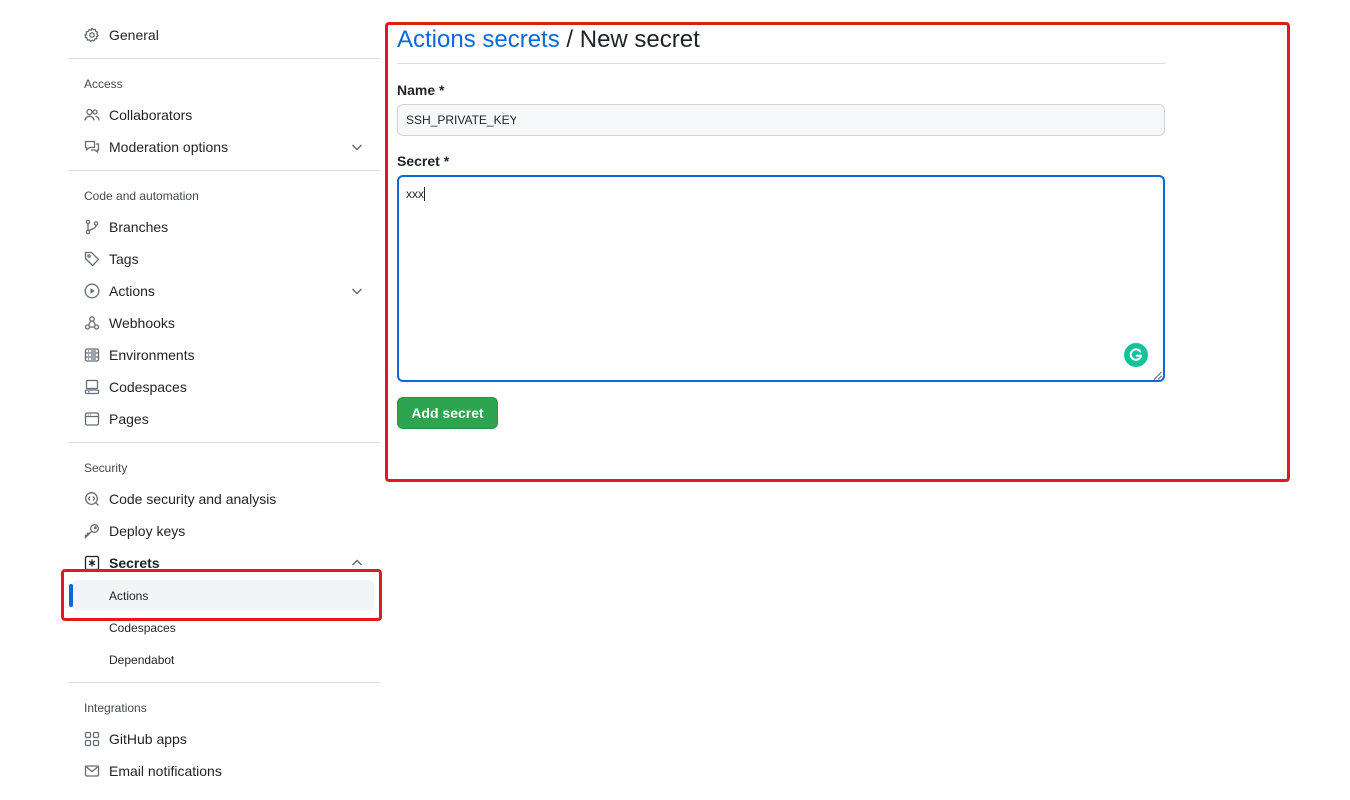 The height and width of the screenshot is (800, 1350). What do you see at coordinates (92, 291) in the screenshot?
I see `play-icon` at bounding box center [92, 291].